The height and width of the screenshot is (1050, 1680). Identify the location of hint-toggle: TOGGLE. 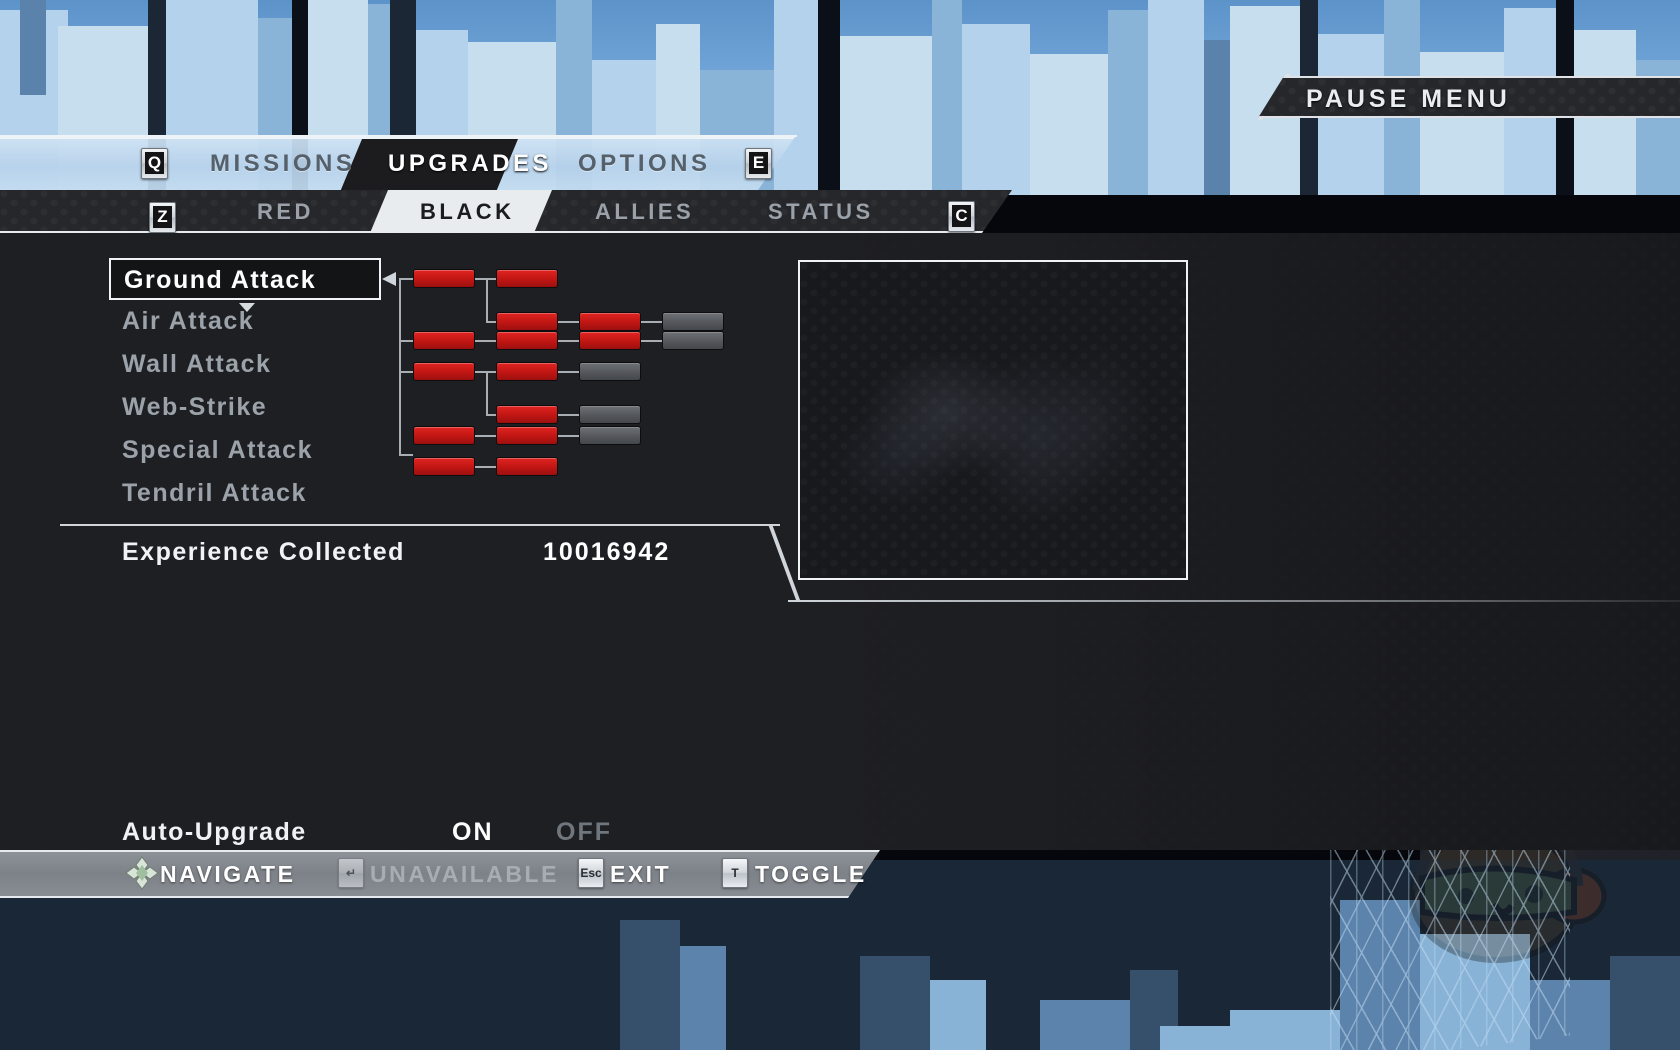
(811, 874).